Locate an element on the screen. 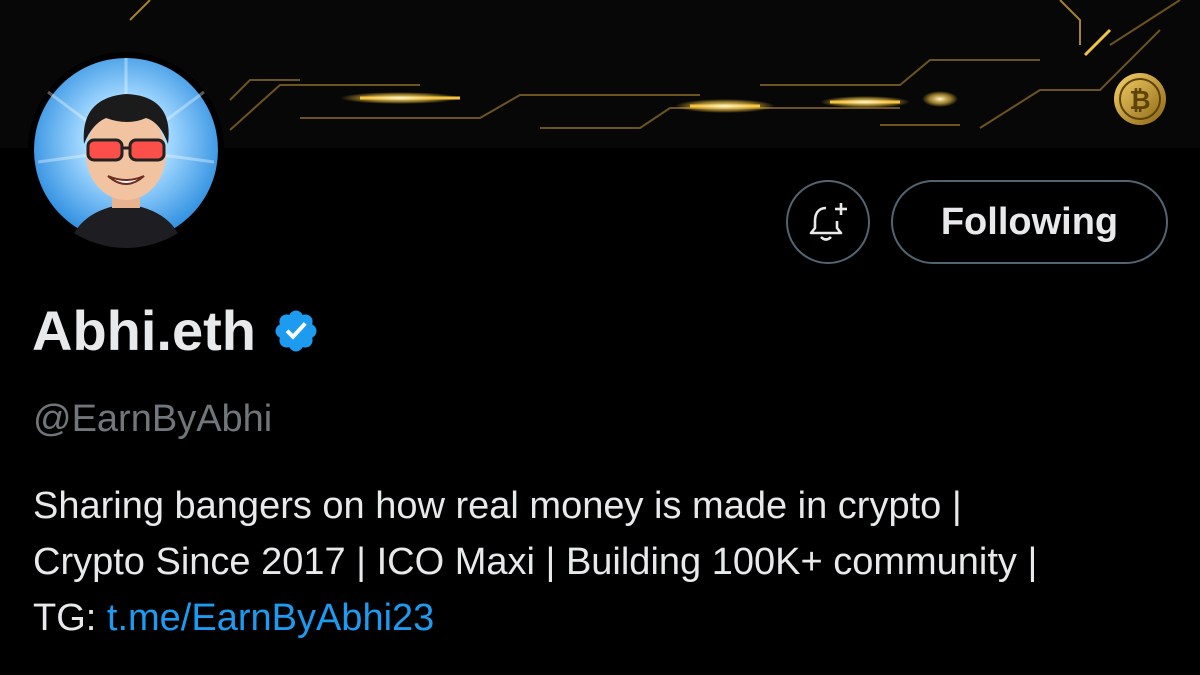 Image resolution: width=1200 pixels, height=675 pixels. display-name: Abhi.eth is located at coordinates (144, 330).